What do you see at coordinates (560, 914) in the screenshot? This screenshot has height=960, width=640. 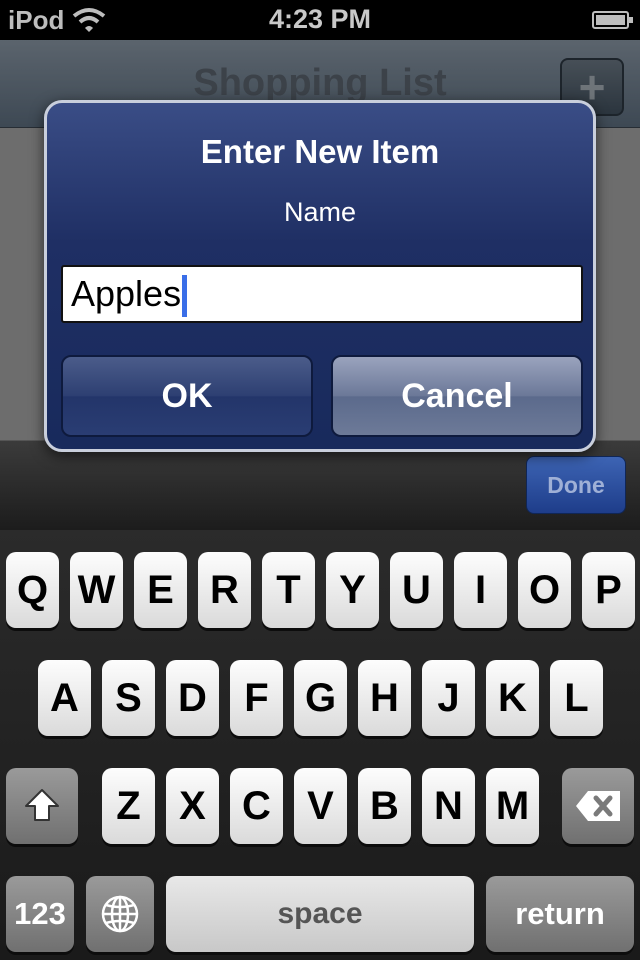 I see `return-key: return` at bounding box center [560, 914].